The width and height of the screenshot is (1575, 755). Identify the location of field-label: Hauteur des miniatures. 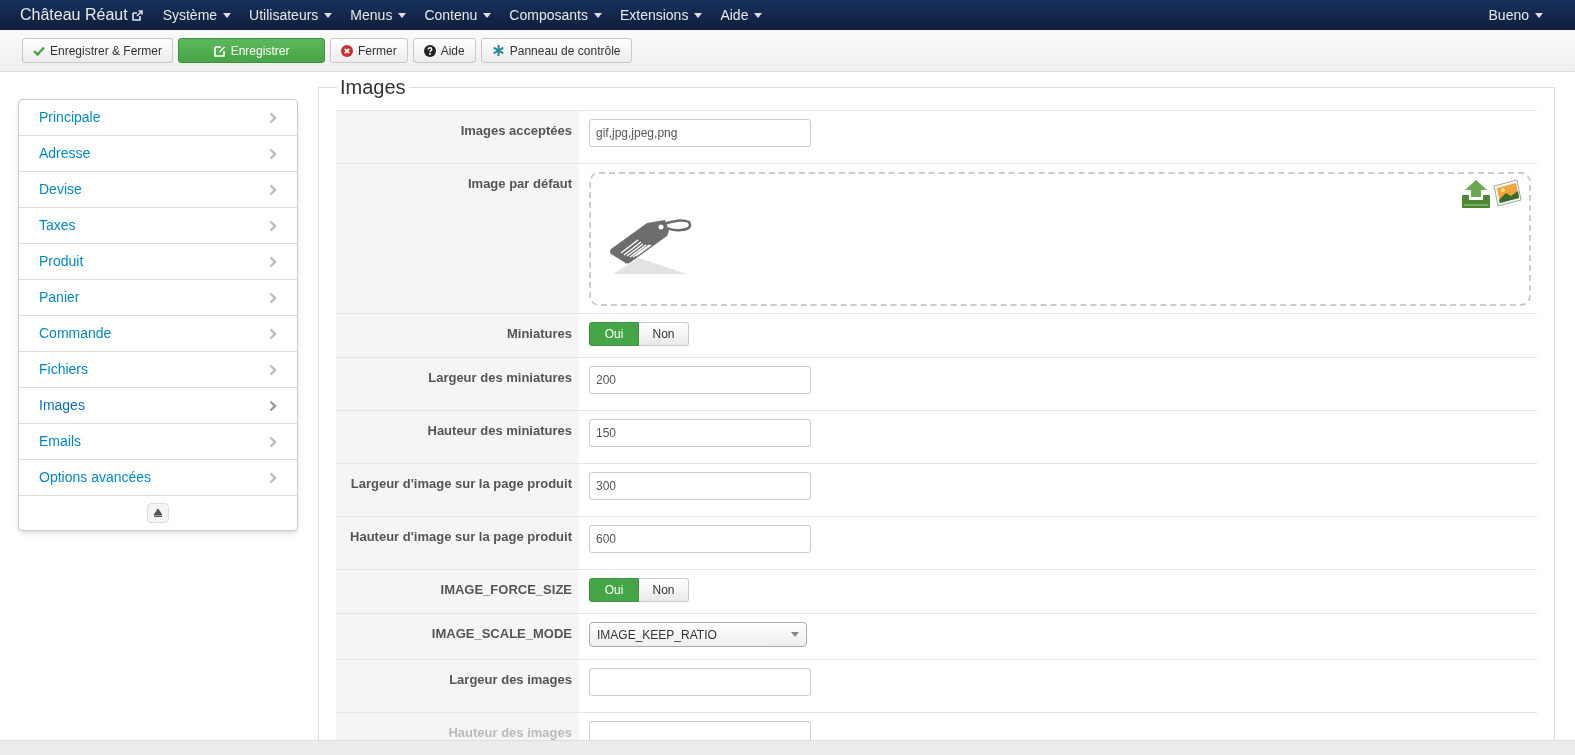
(457, 437).